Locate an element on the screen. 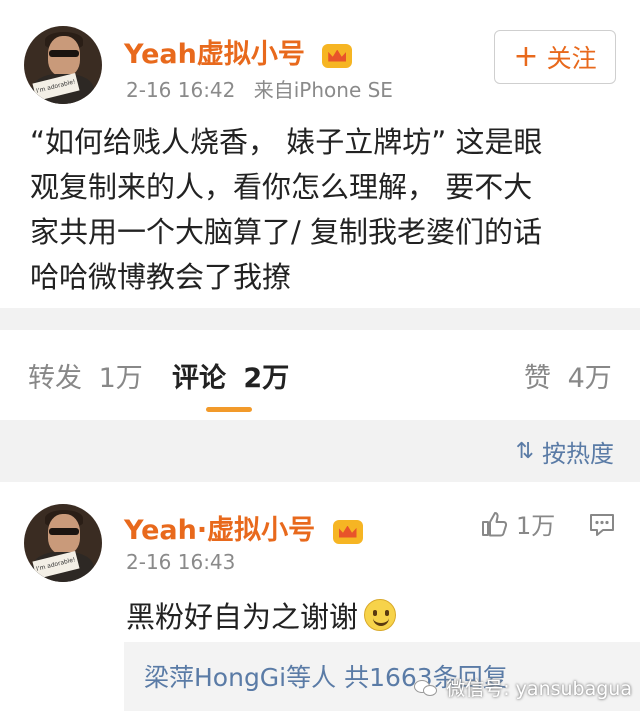  sort-hot-button: ⇅ 按热度 is located at coordinates (565, 451).